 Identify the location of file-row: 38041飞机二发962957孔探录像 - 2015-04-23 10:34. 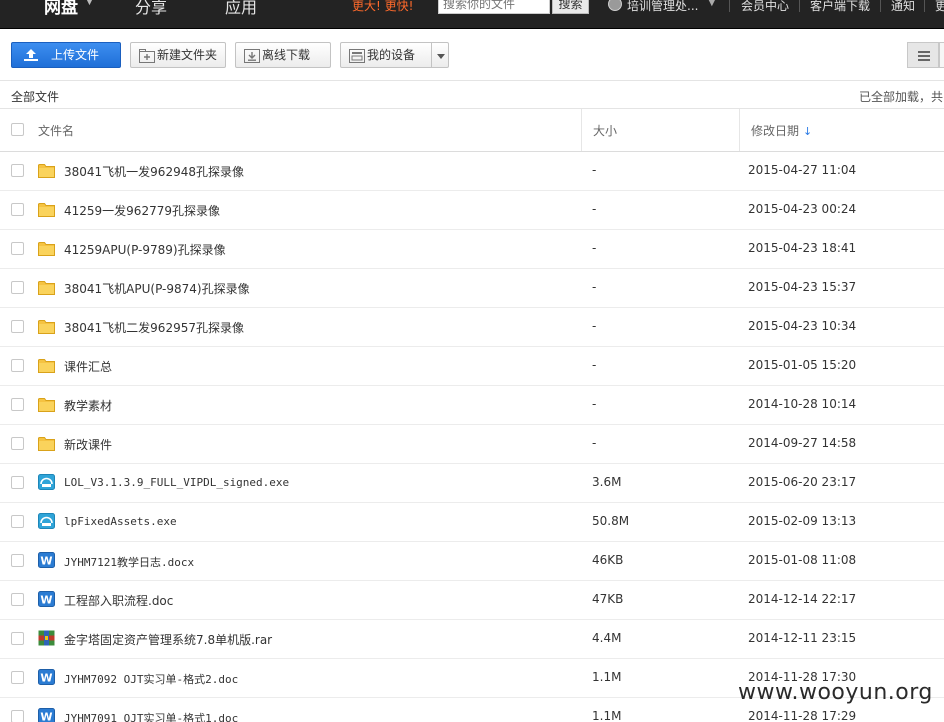
(472, 327).